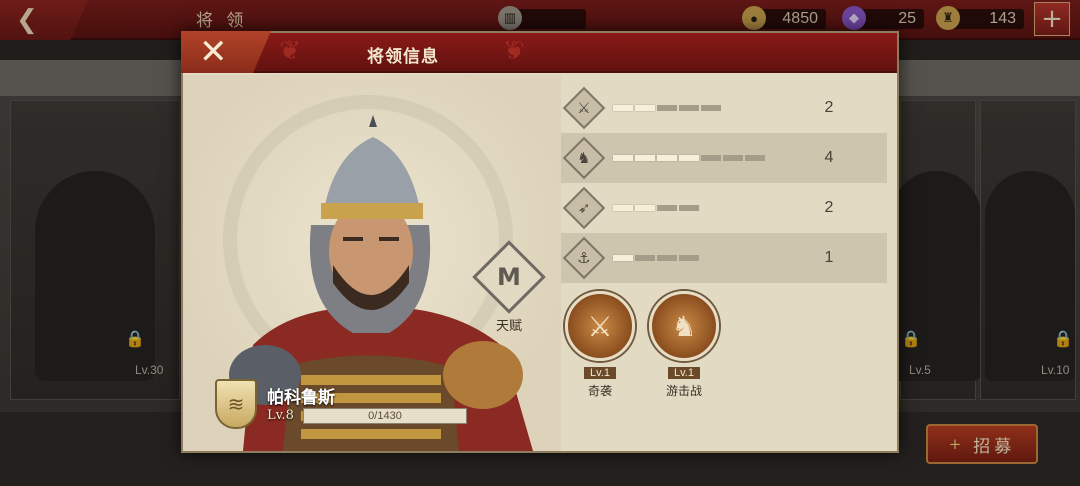 This screenshot has height=486, width=1080. What do you see at coordinates (213, 52) in the screenshot?
I see `close-icon: ✕` at bounding box center [213, 52].